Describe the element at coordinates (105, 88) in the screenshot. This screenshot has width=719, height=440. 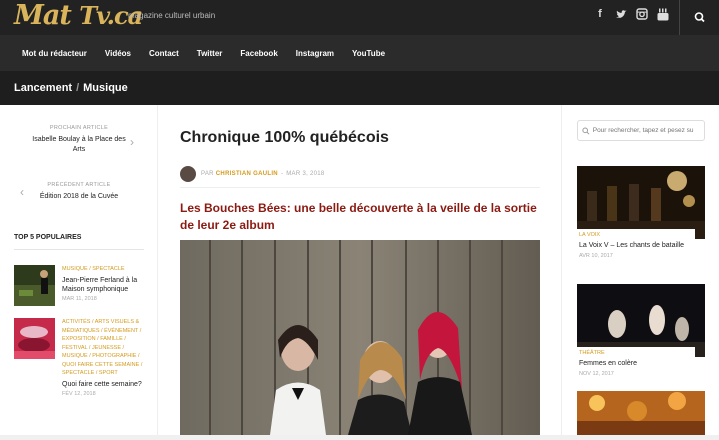
I see `breadcrumb-musique: Musique` at that location.